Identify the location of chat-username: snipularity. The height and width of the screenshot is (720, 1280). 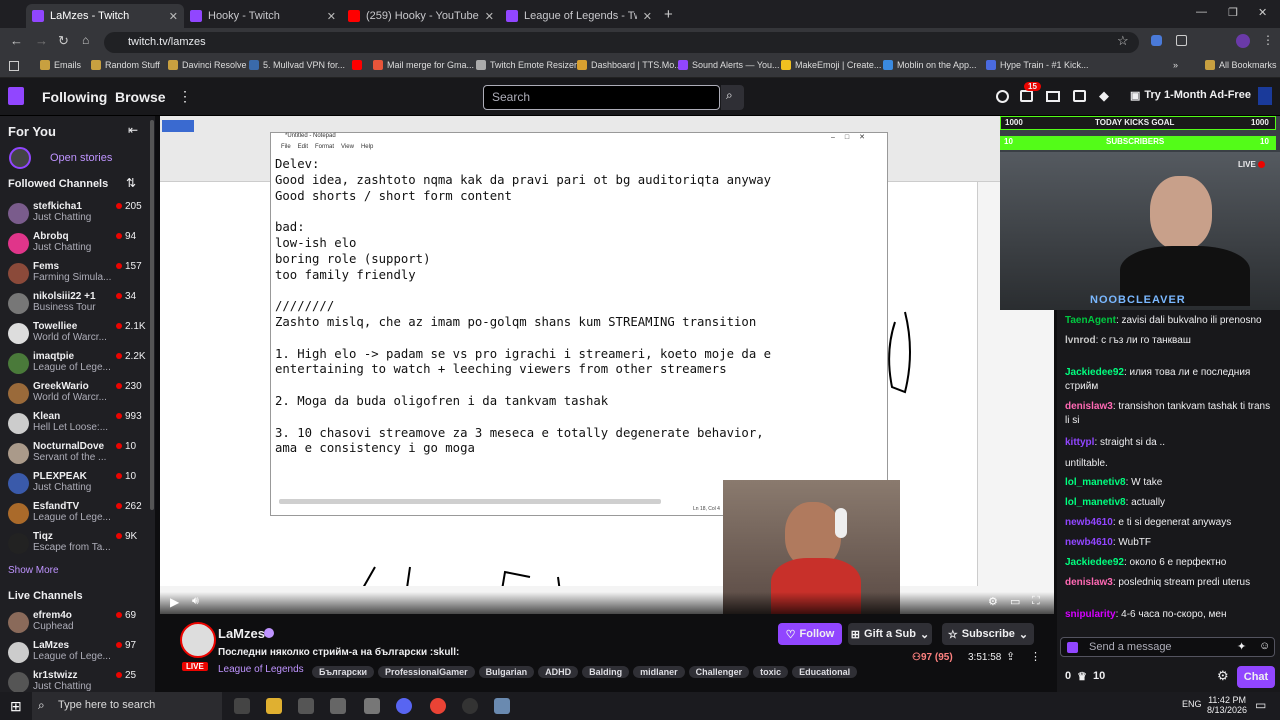
(1090, 614).